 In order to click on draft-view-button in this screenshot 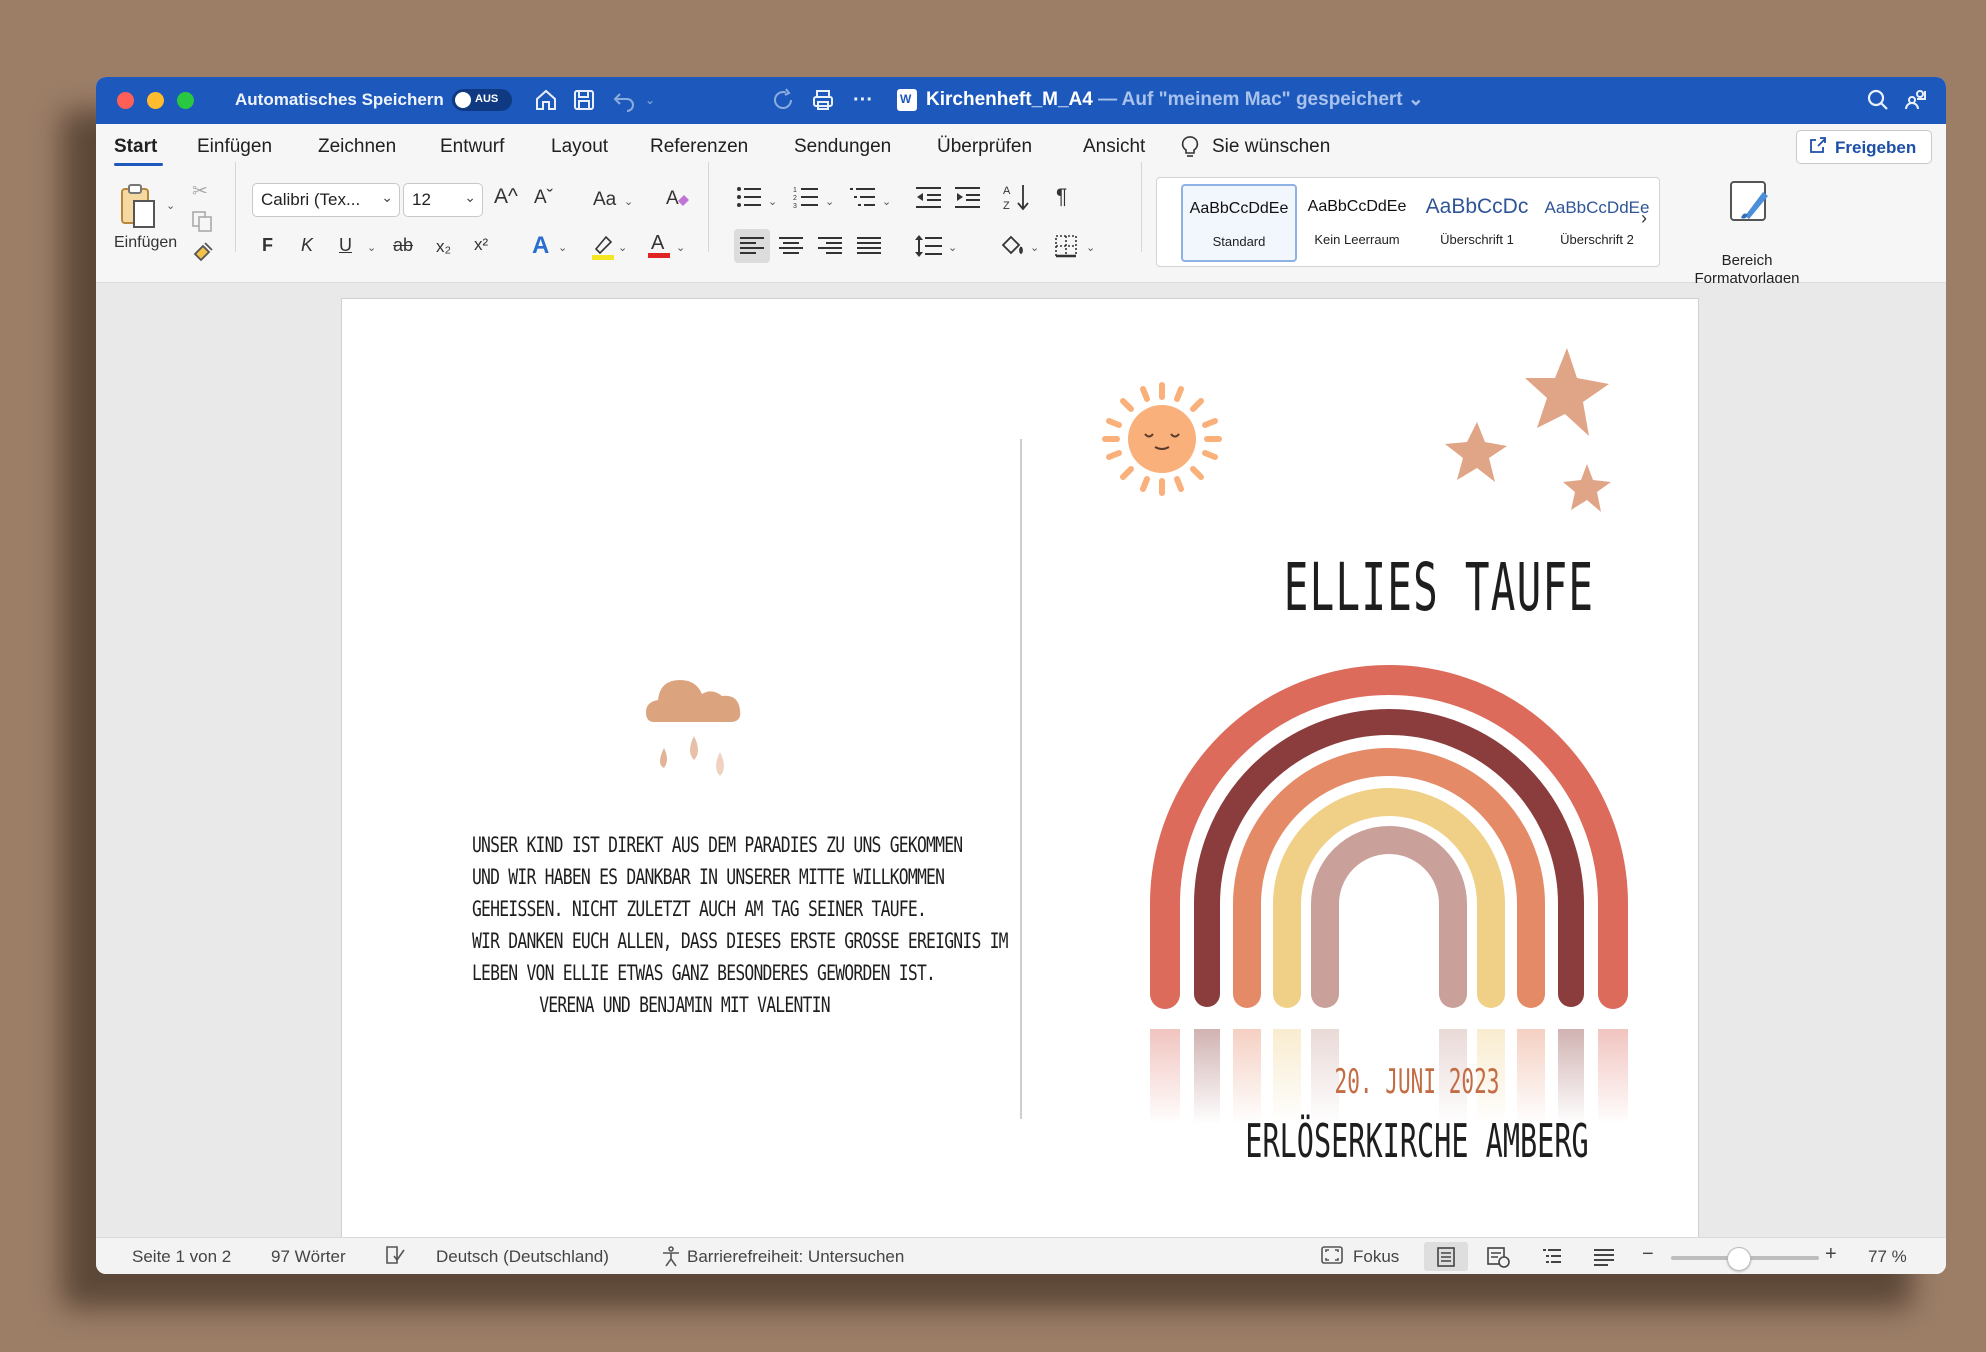, I will do `click(1604, 1256)`.